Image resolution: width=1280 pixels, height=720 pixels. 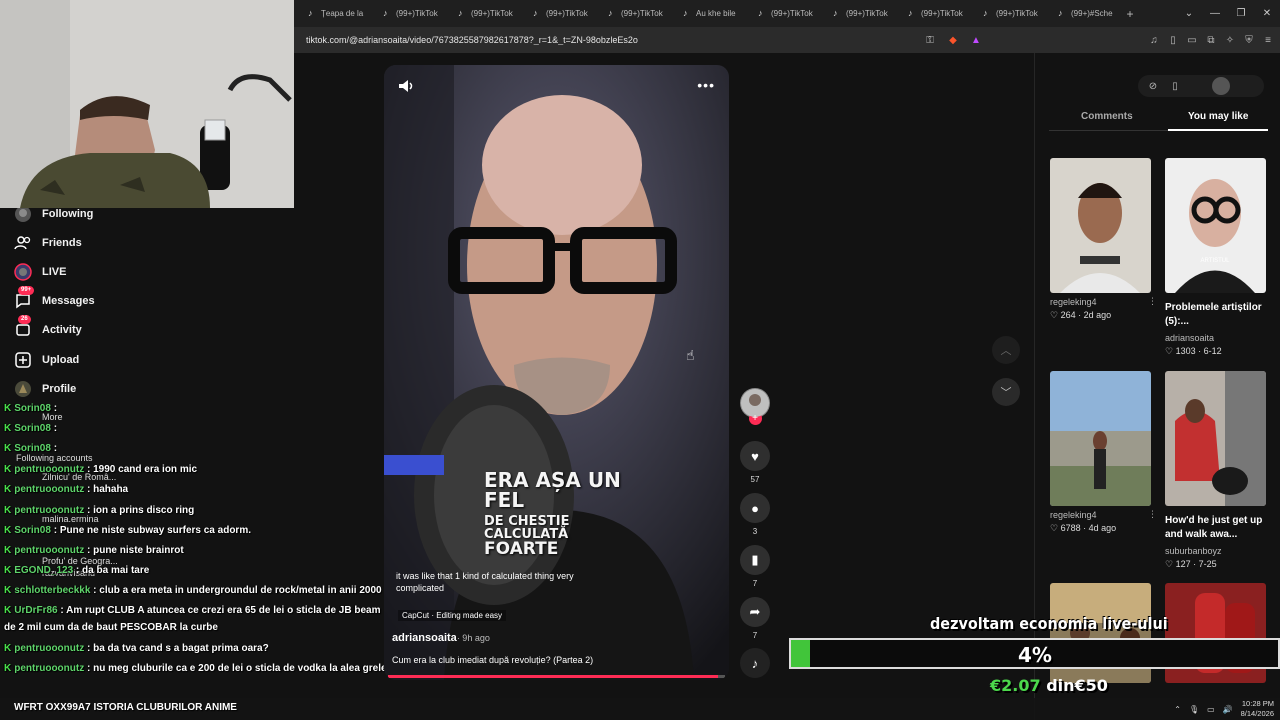 I want to click on key-icon: ⚿, so click(x=930, y=40).